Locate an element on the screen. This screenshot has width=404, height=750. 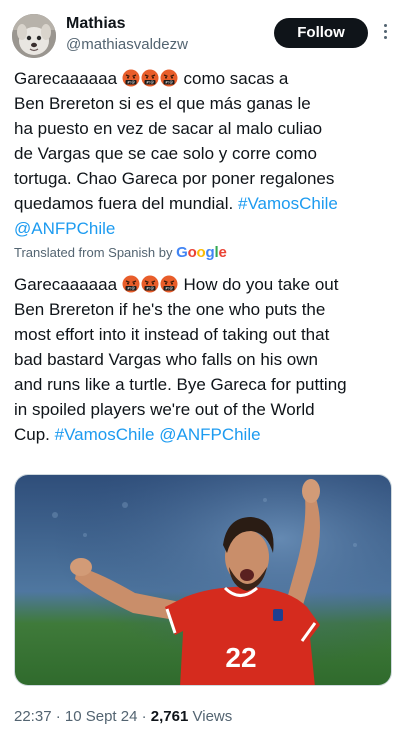
text-fragment: como sacas a is located at coordinates (233, 78).